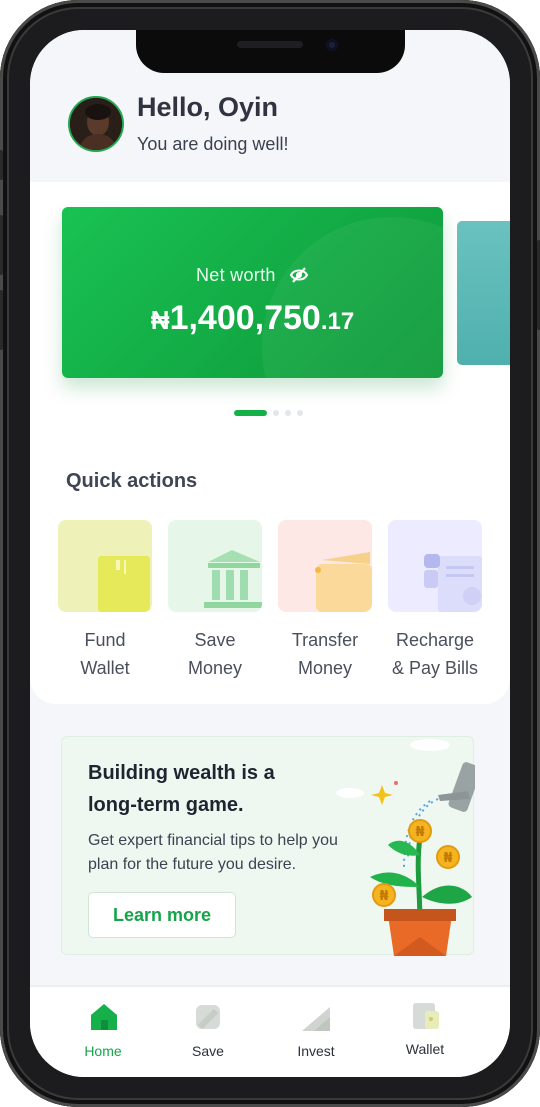  What do you see at coordinates (96, 124) in the screenshot?
I see `avatar` at bounding box center [96, 124].